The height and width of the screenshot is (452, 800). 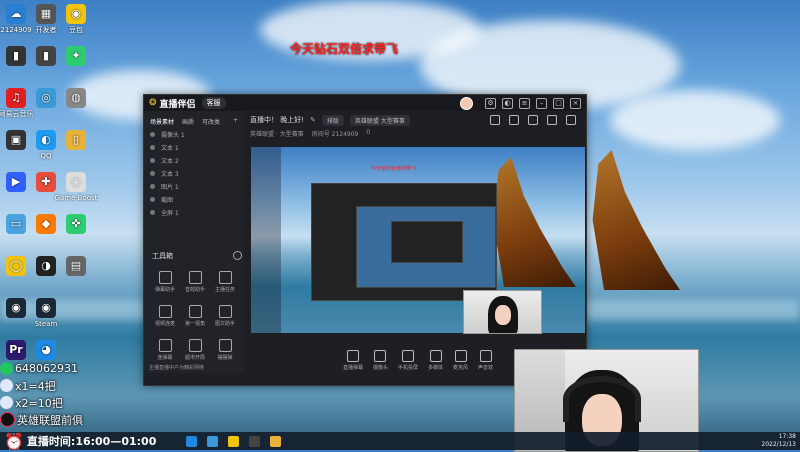 What do you see at coordinates (379, 120) in the screenshot?
I see `category-button: 英雄联盟 大型赛事` at bounding box center [379, 120].